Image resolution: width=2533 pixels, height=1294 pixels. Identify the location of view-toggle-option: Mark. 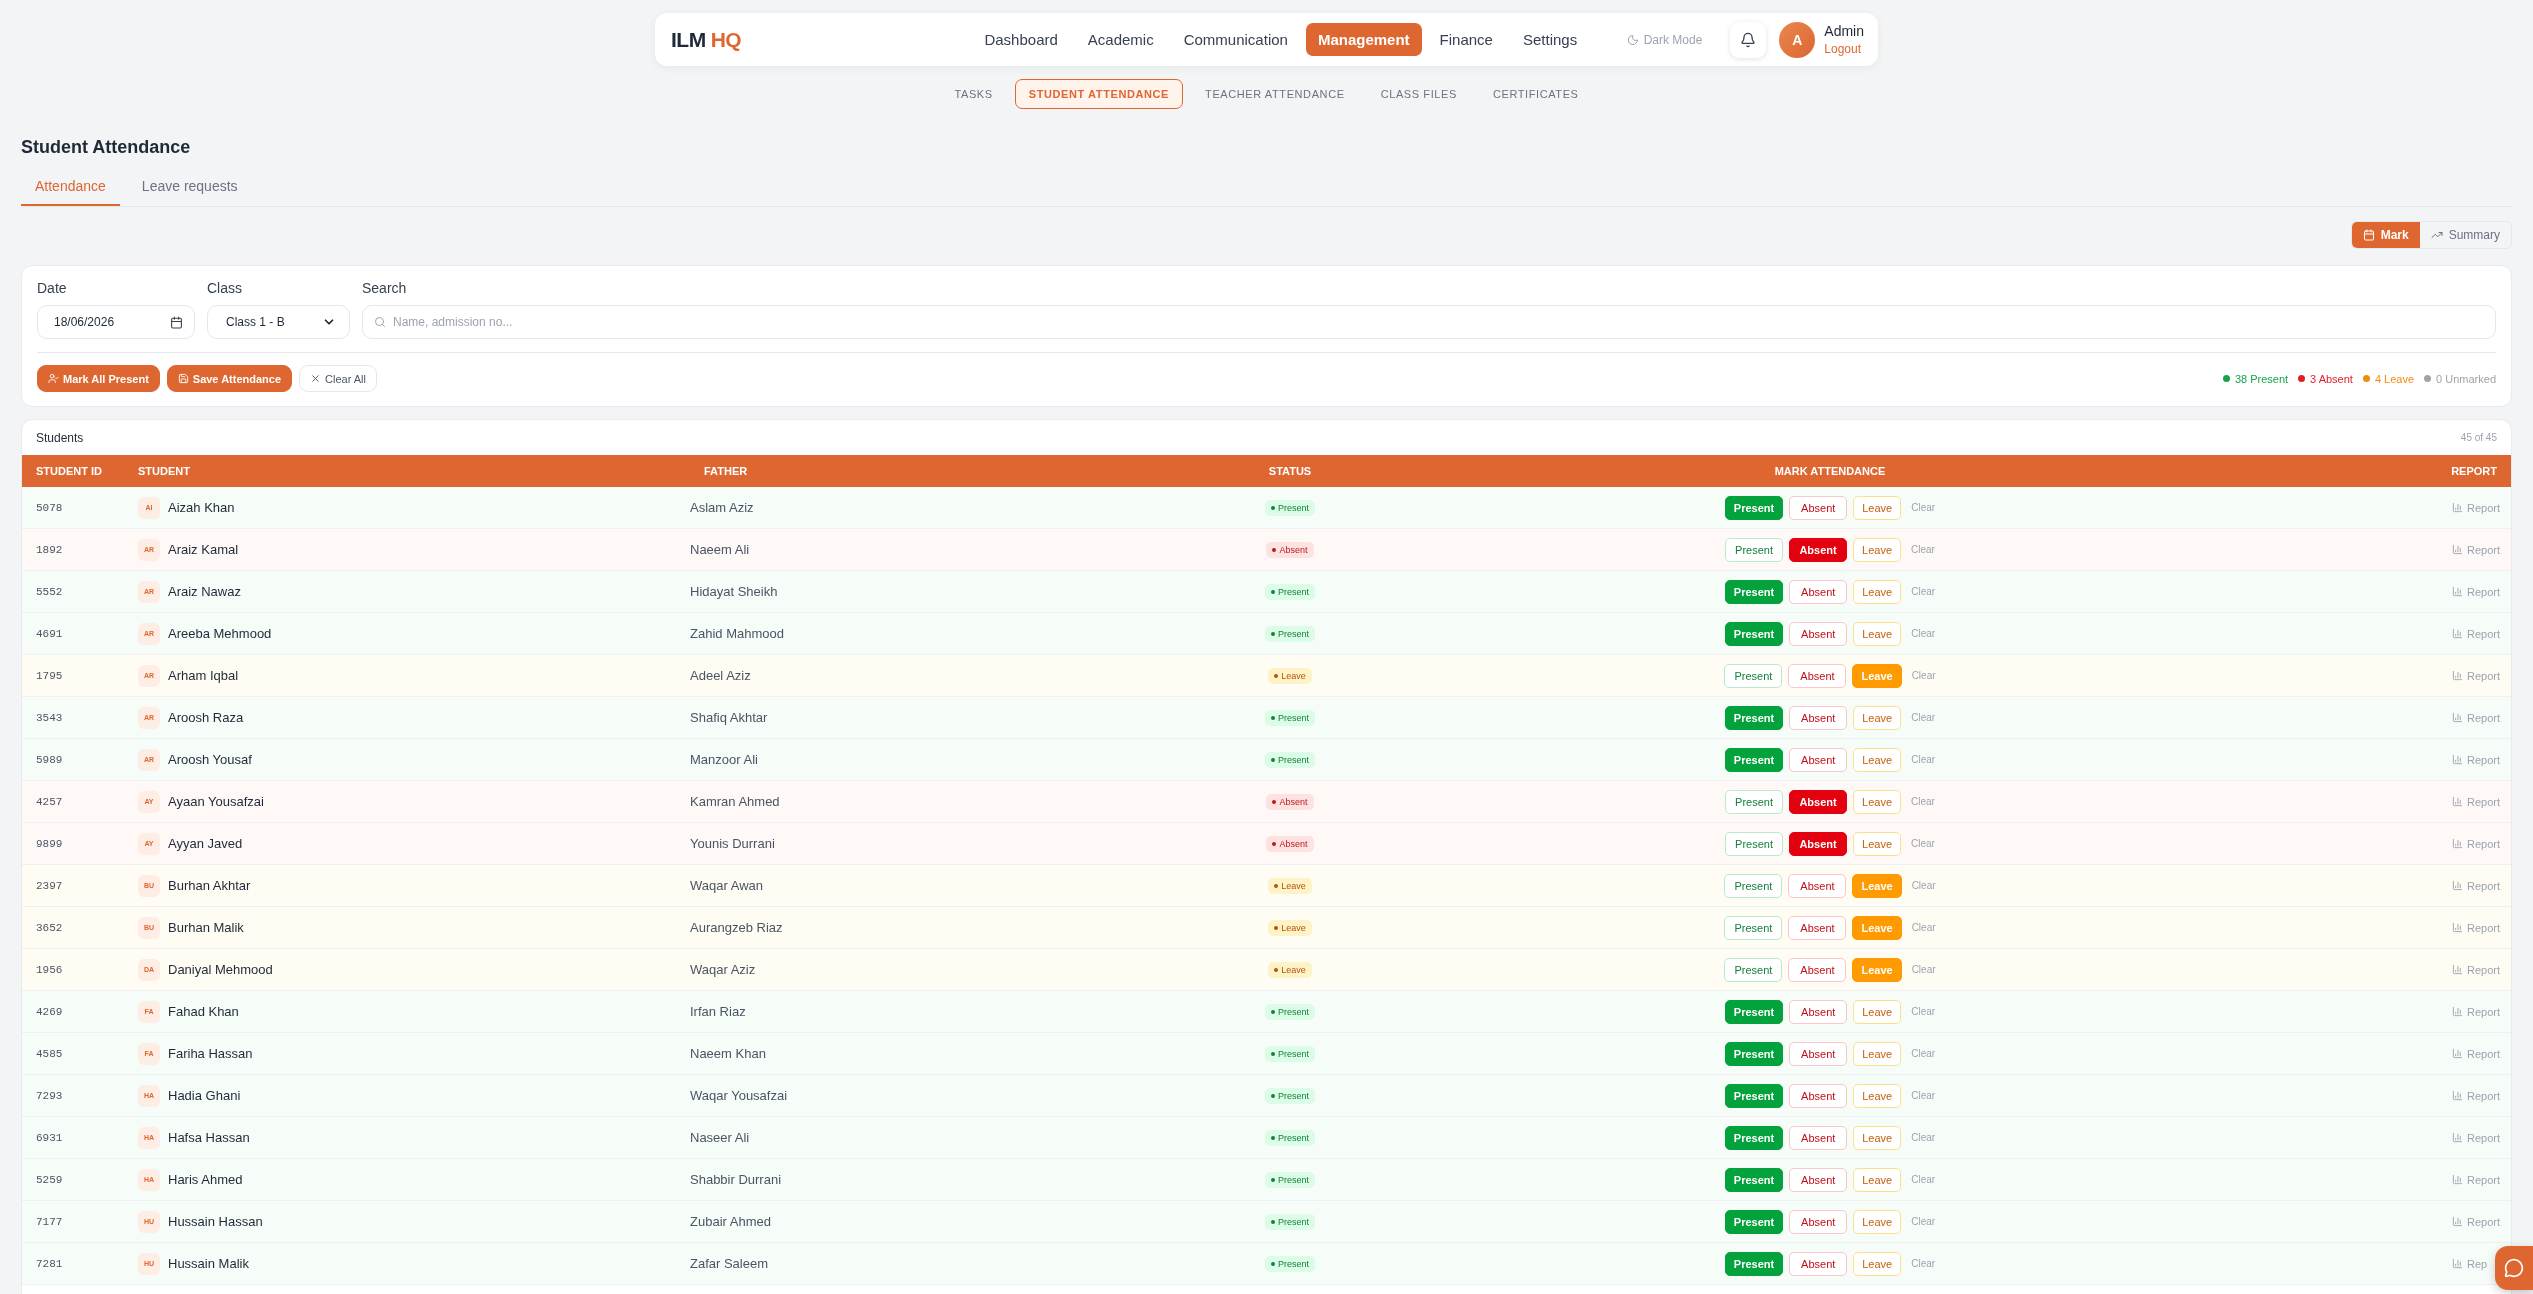
(2385, 235).